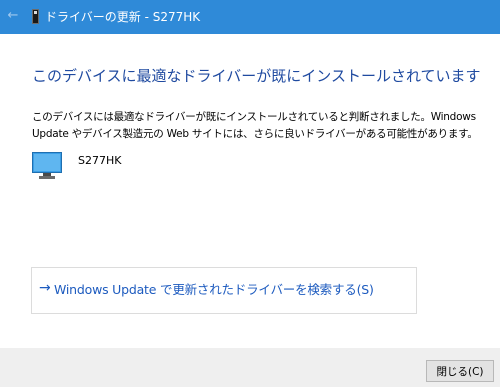 The width and height of the screenshot is (500, 387). What do you see at coordinates (250, 17) in the screenshot?
I see `title-bar: ← ドライバーの更新 - S277HK` at bounding box center [250, 17].